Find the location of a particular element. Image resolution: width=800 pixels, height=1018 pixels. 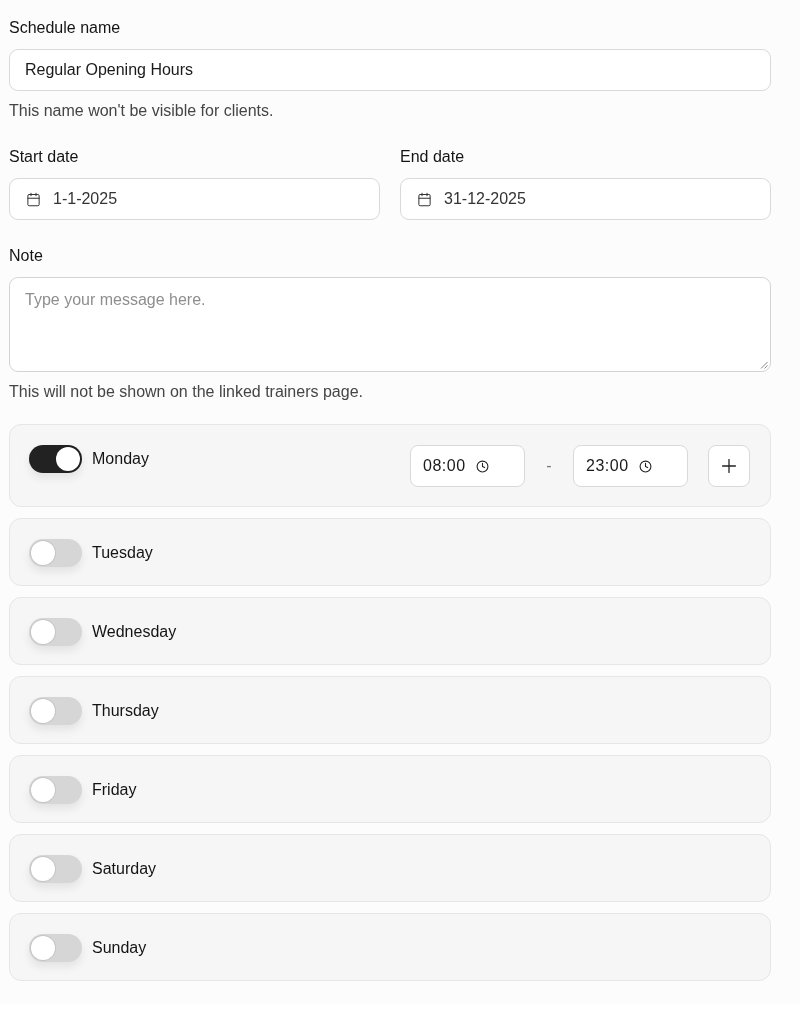

input-field: Regular Opening Hours is located at coordinates (390, 70).